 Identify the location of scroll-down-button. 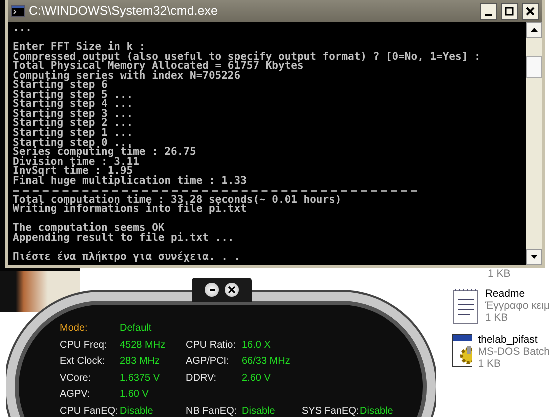
(534, 257).